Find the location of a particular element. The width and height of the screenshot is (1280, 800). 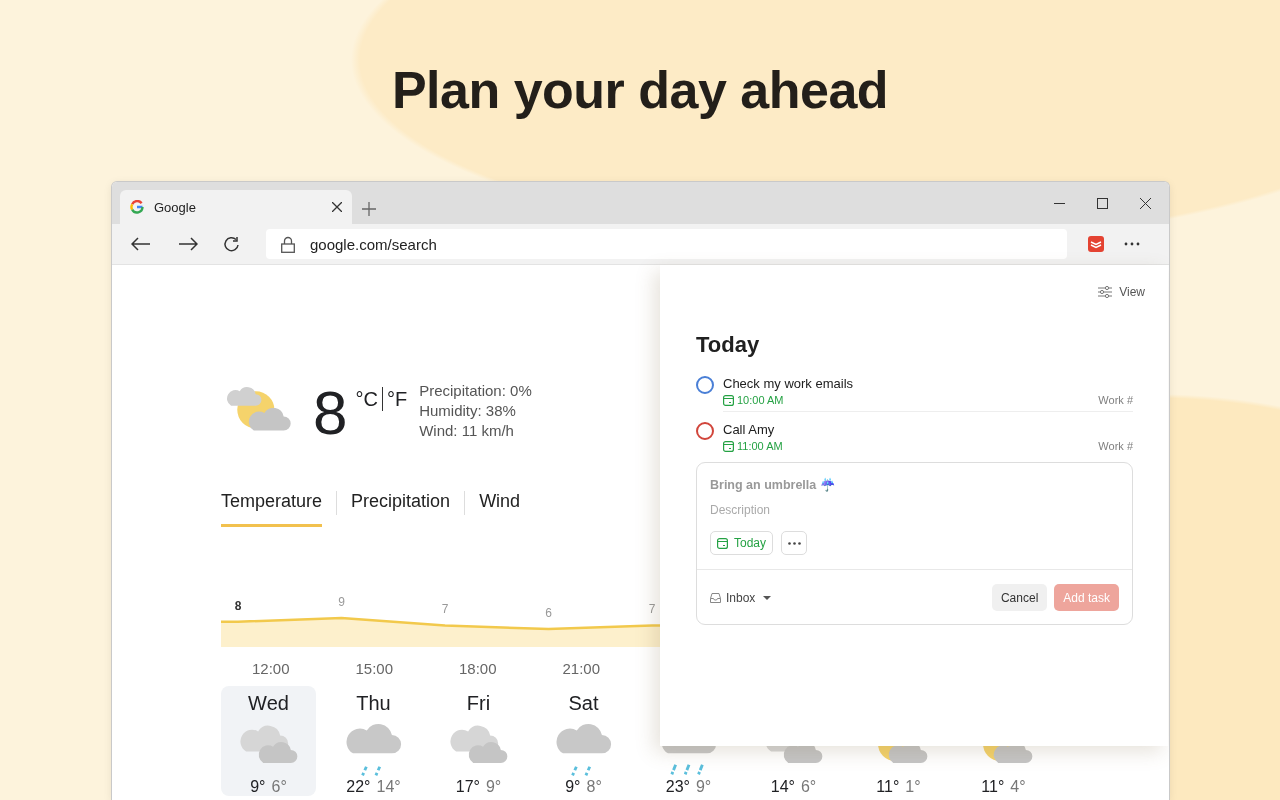

chart-value: 6 is located at coordinates (548, 613).